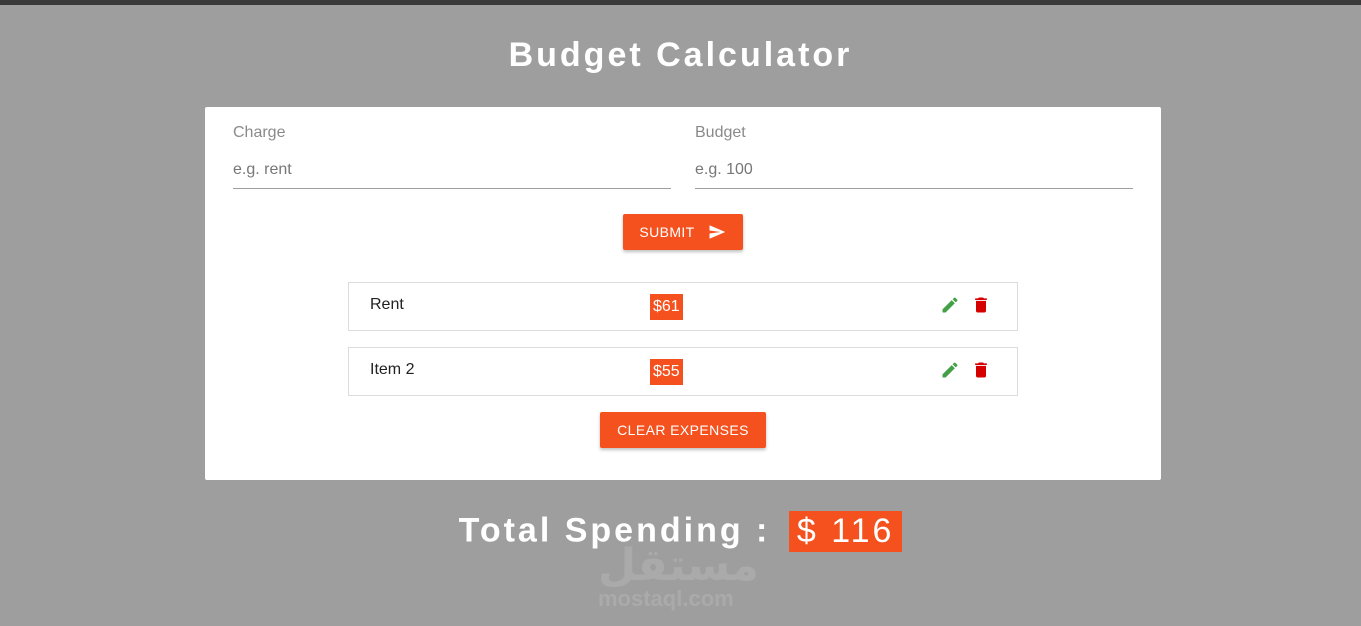  Describe the element at coordinates (845, 531) in the screenshot. I see `total-value: $ 116` at that location.